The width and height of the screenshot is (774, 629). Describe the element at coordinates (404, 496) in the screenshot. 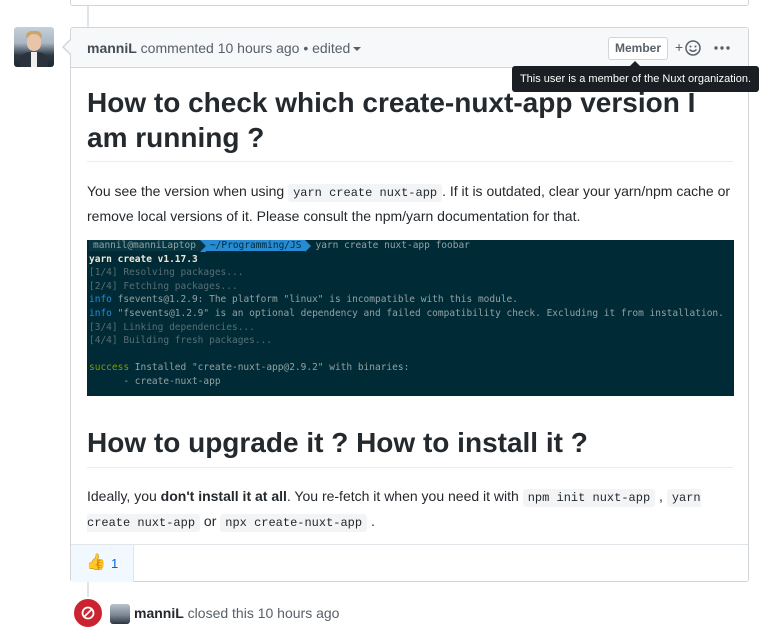

I see `text: . You re-fetch it when you need it with` at that location.